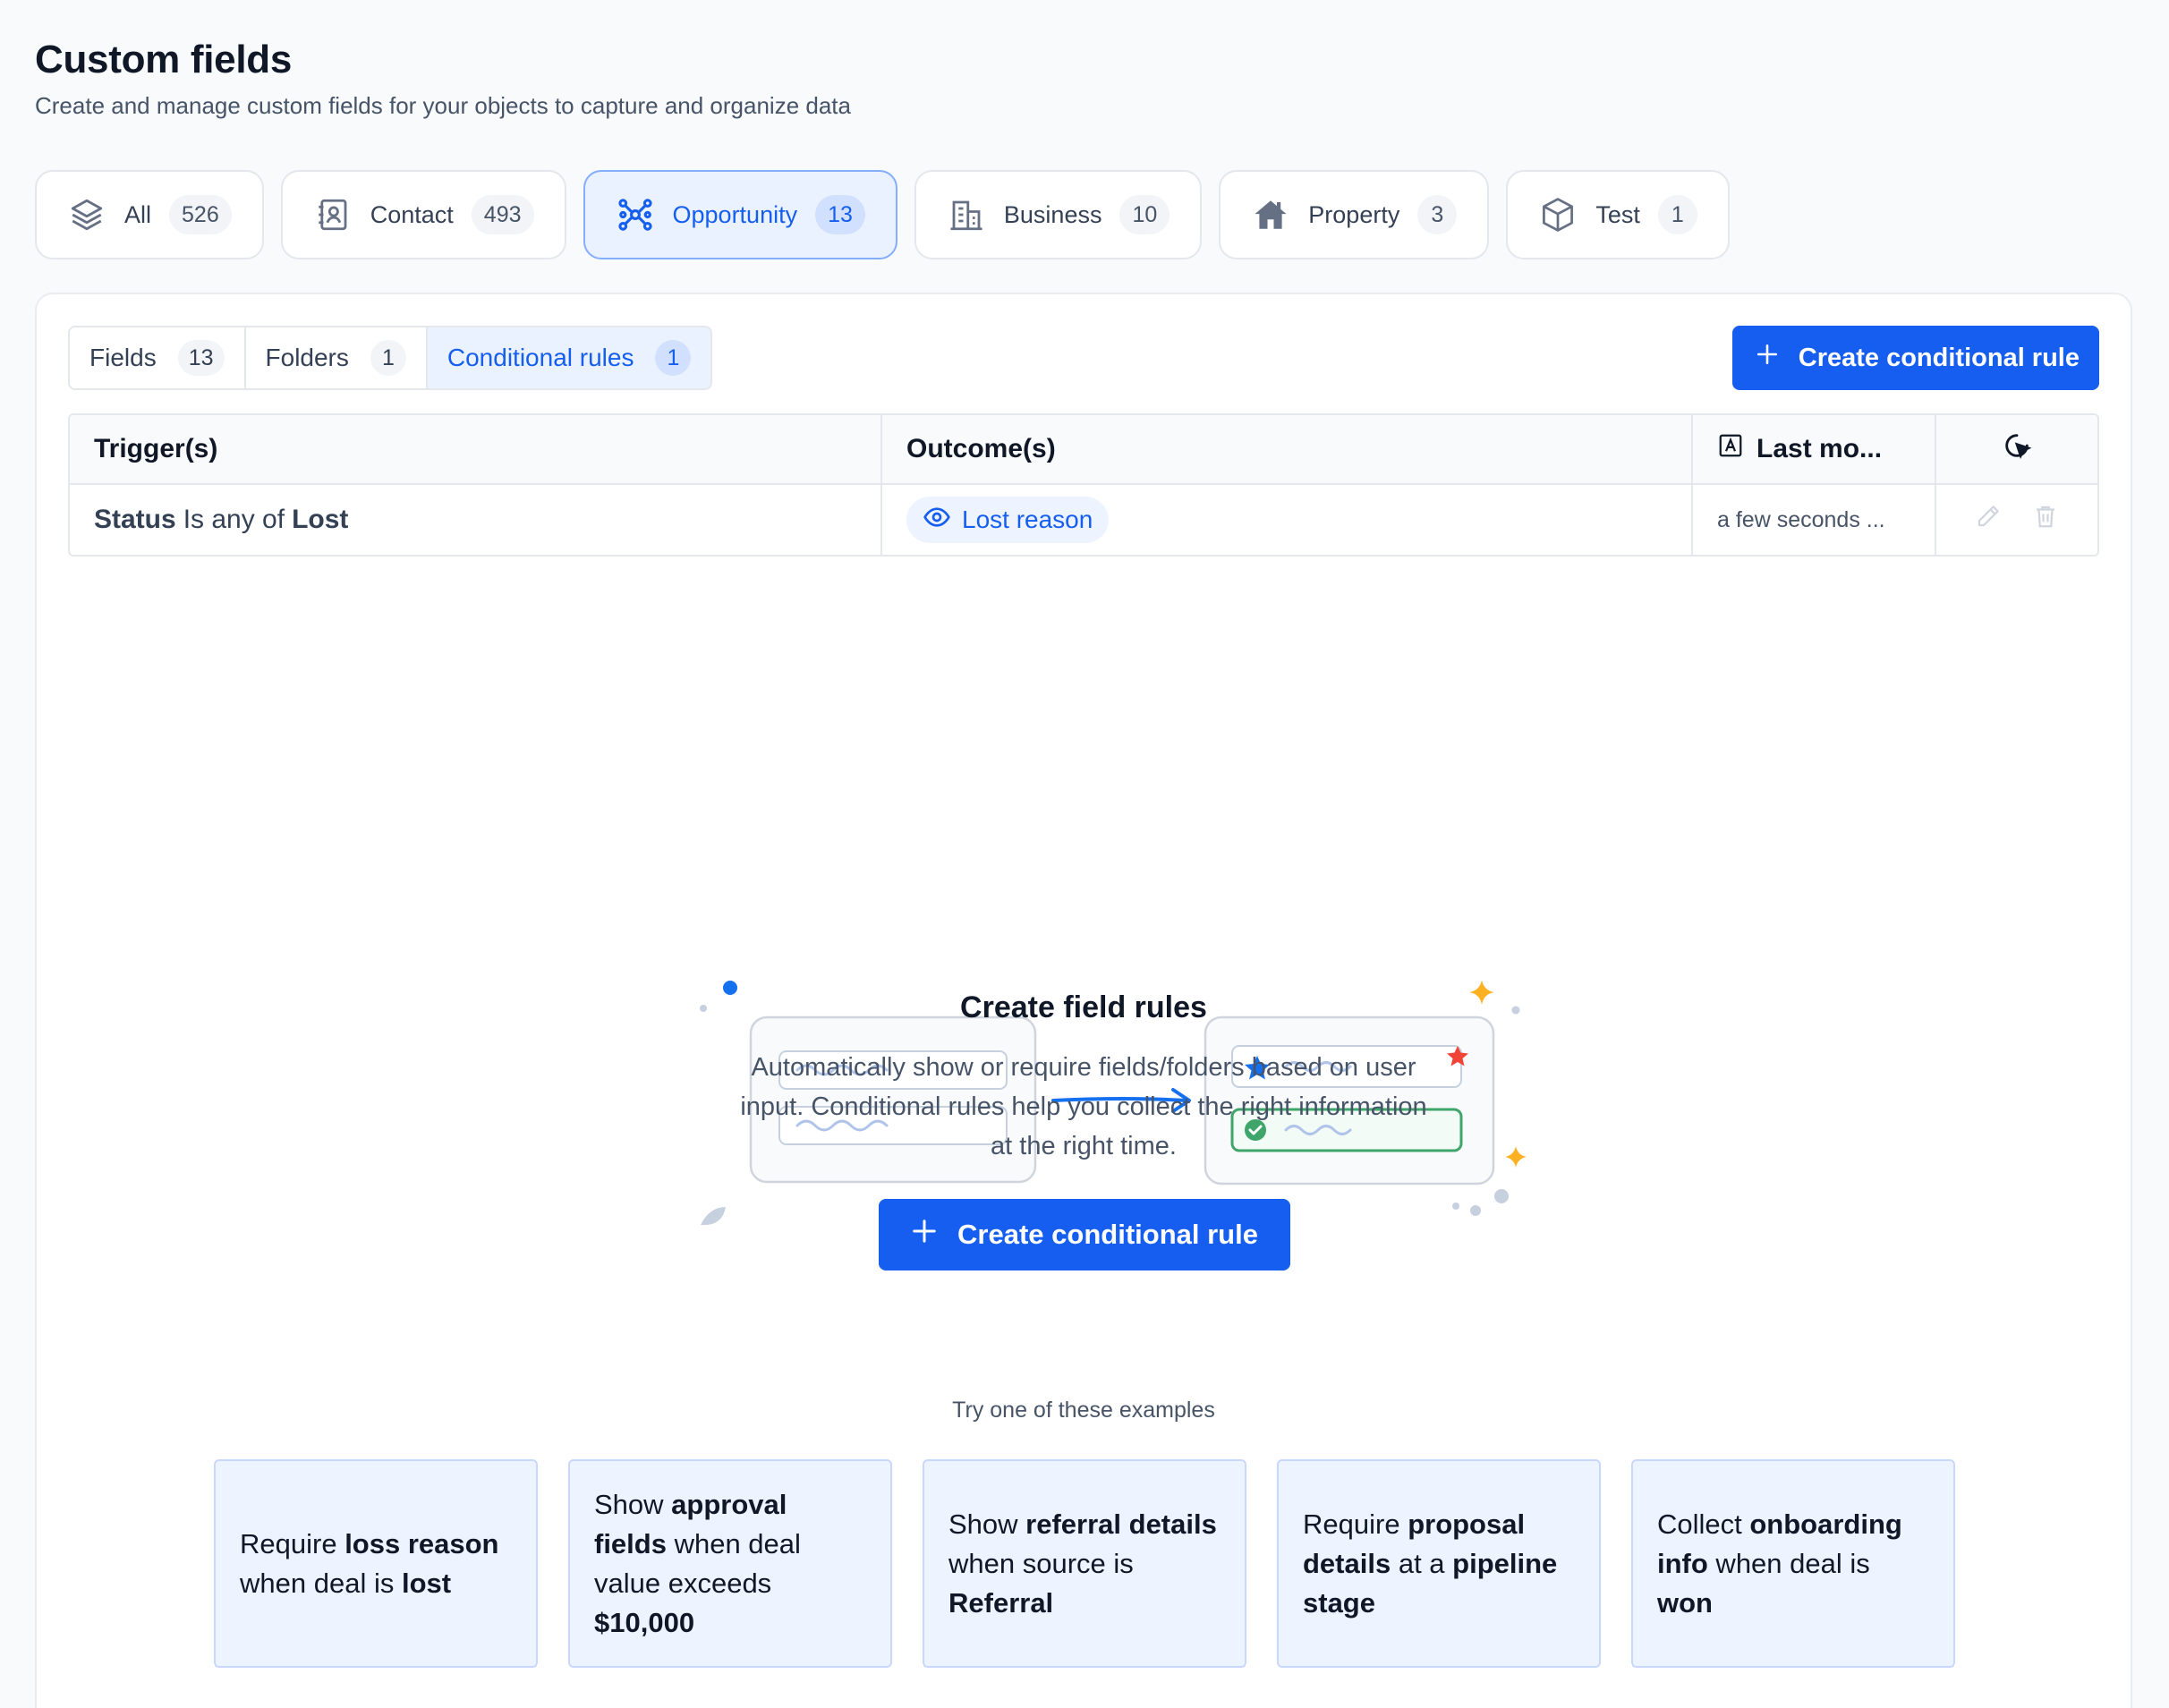 Image resolution: width=2169 pixels, height=1708 pixels. What do you see at coordinates (937, 520) in the screenshot?
I see `eye-icon` at bounding box center [937, 520].